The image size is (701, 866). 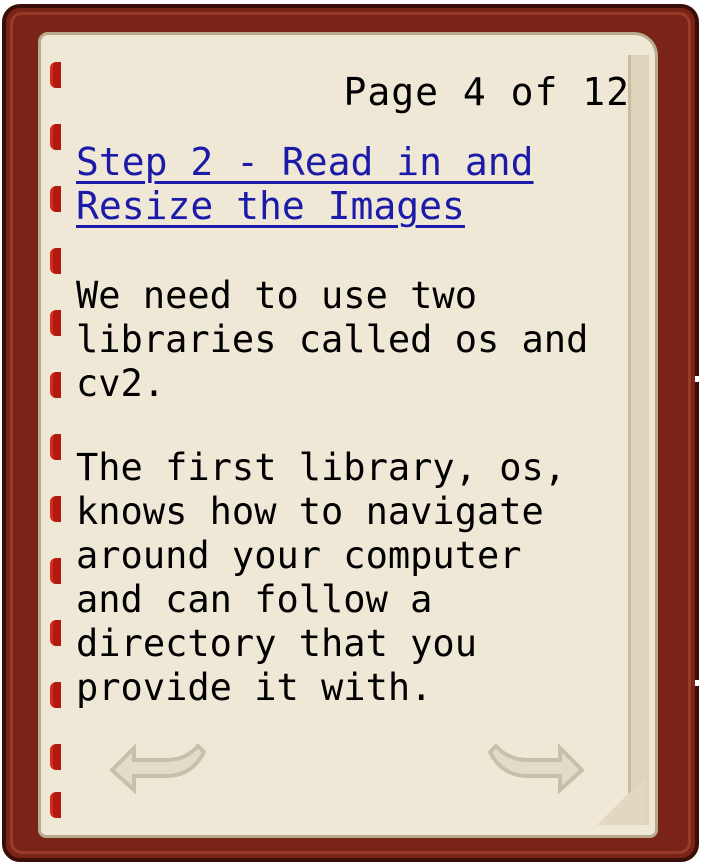 I want to click on page-corner-fold, so click(x=621, y=801).